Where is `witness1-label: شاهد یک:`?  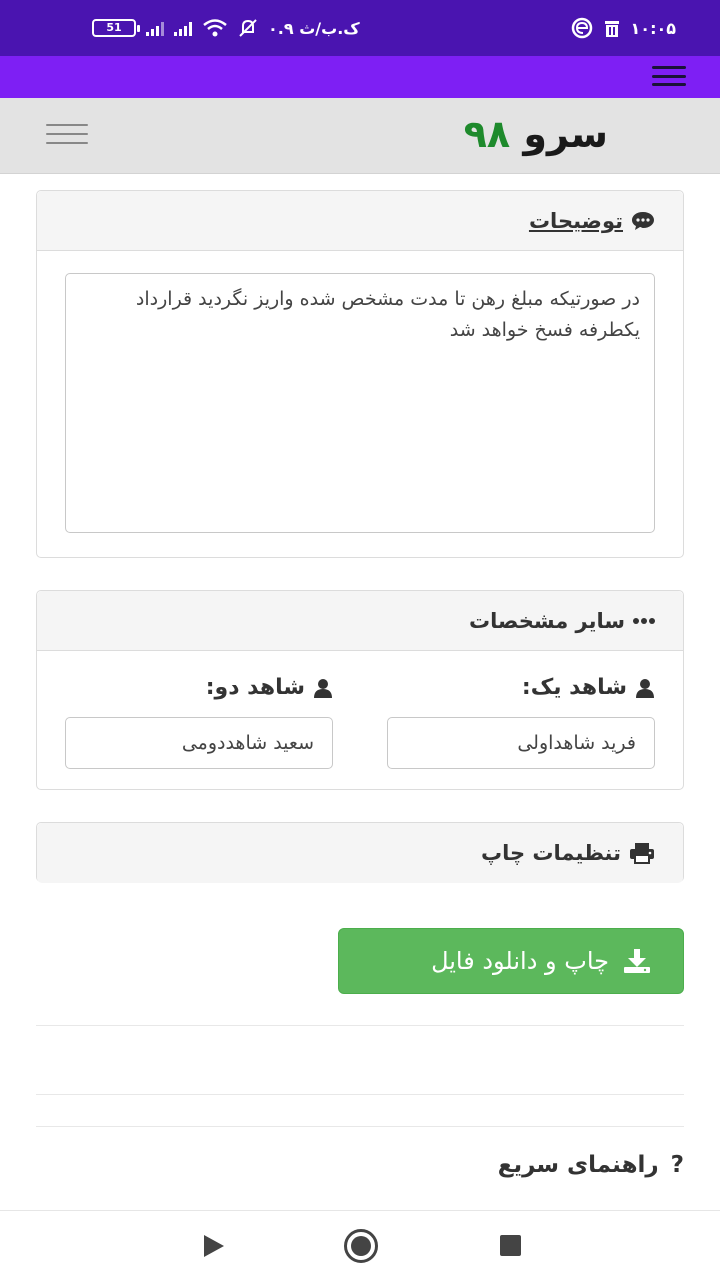 witness1-label: شاهد یک: is located at coordinates (588, 687).